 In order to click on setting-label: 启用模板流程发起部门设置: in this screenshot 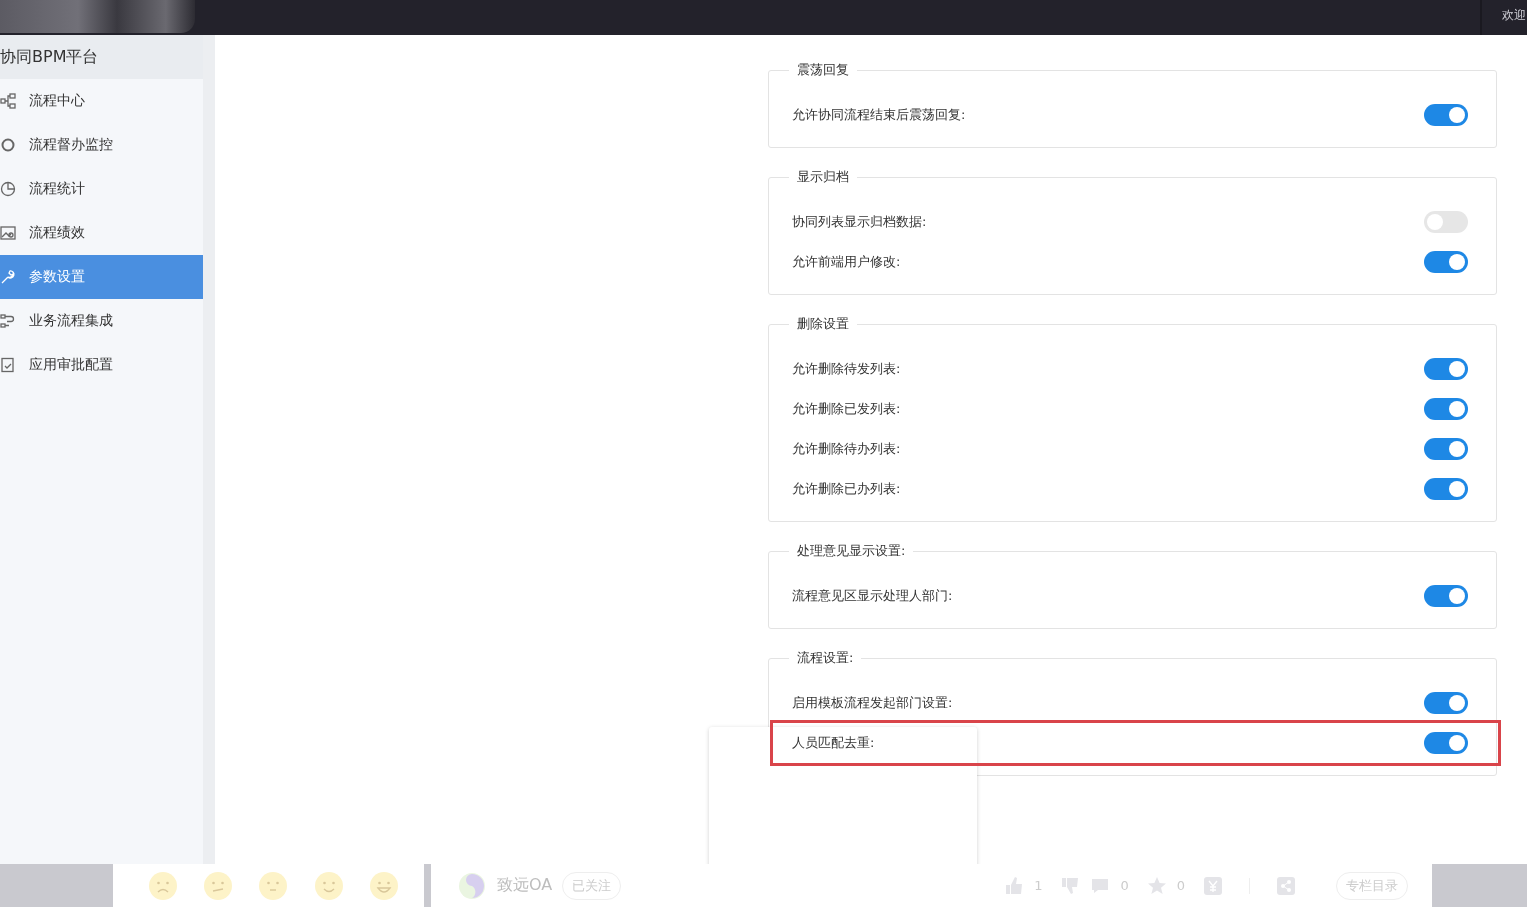, I will do `click(872, 703)`.